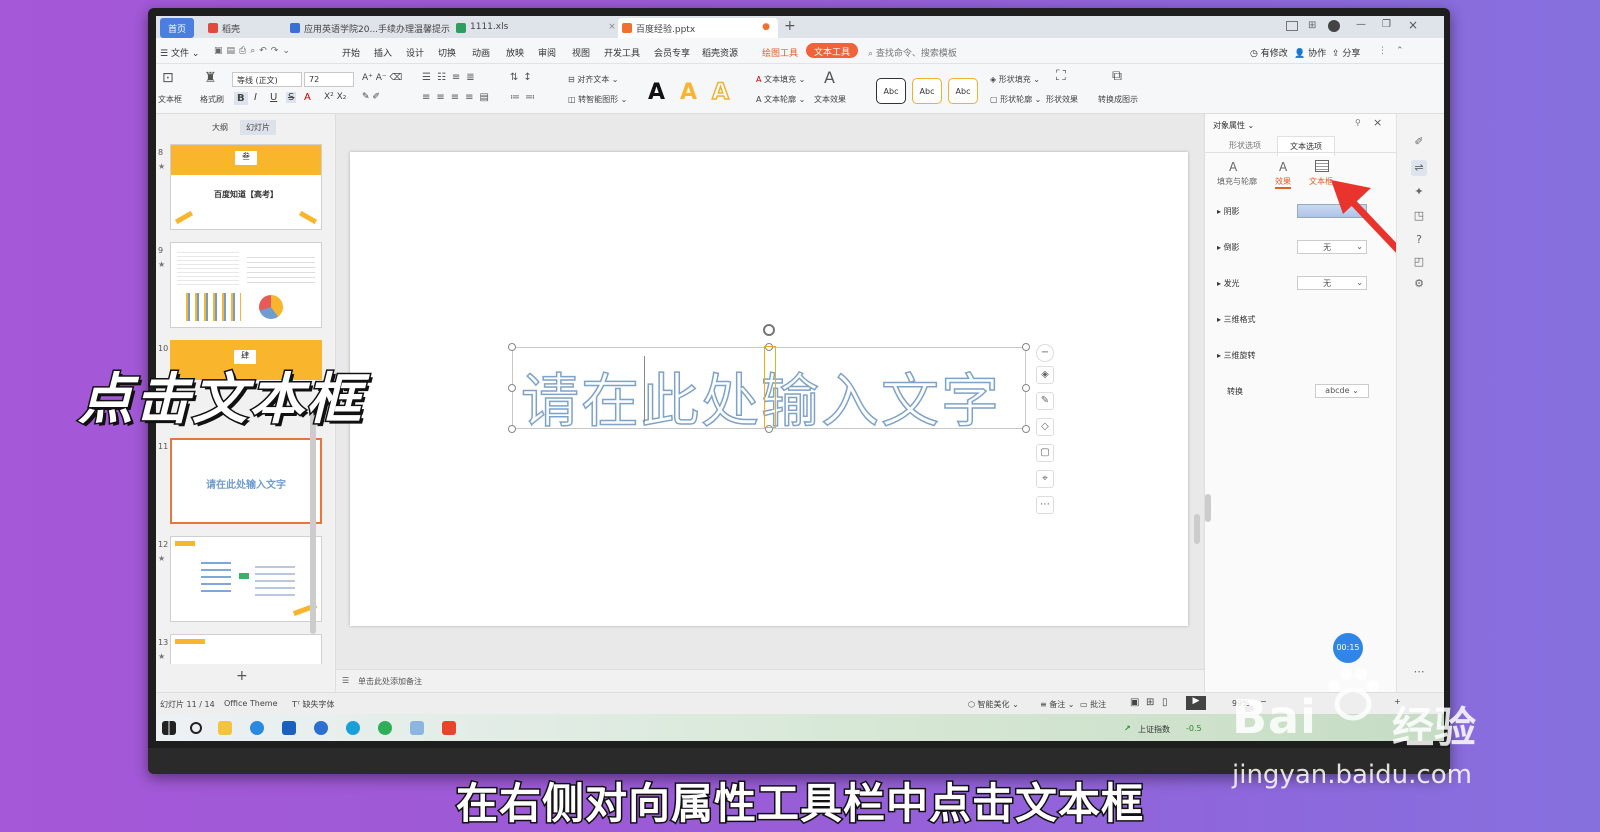 This screenshot has height=832, width=1600. Describe the element at coordinates (177, 28) in the screenshot. I see `tab-home: 首页` at that location.